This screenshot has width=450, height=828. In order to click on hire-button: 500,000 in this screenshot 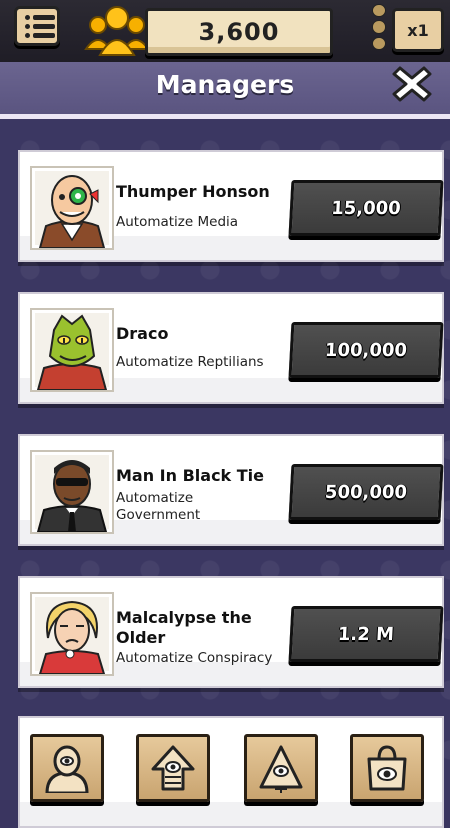, I will do `click(366, 492)`.